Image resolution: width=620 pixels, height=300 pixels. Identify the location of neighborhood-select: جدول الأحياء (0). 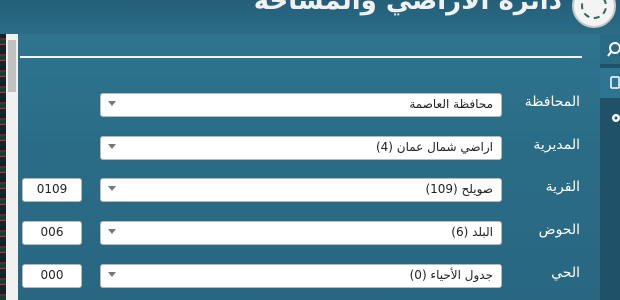
(301, 276).